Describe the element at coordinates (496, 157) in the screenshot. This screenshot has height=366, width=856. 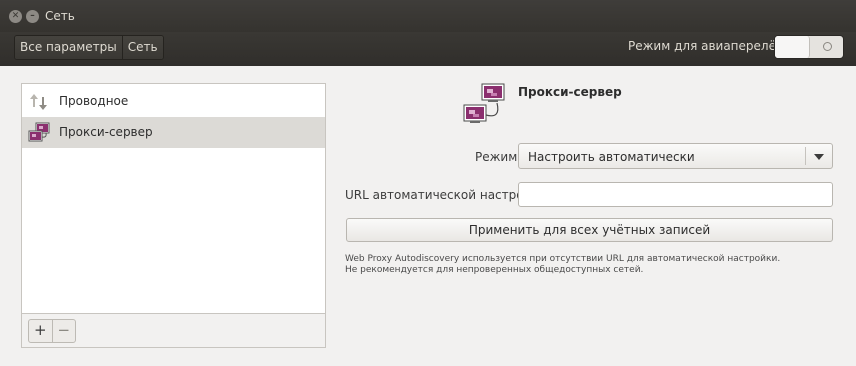
I see `mode-label: Режим` at that location.